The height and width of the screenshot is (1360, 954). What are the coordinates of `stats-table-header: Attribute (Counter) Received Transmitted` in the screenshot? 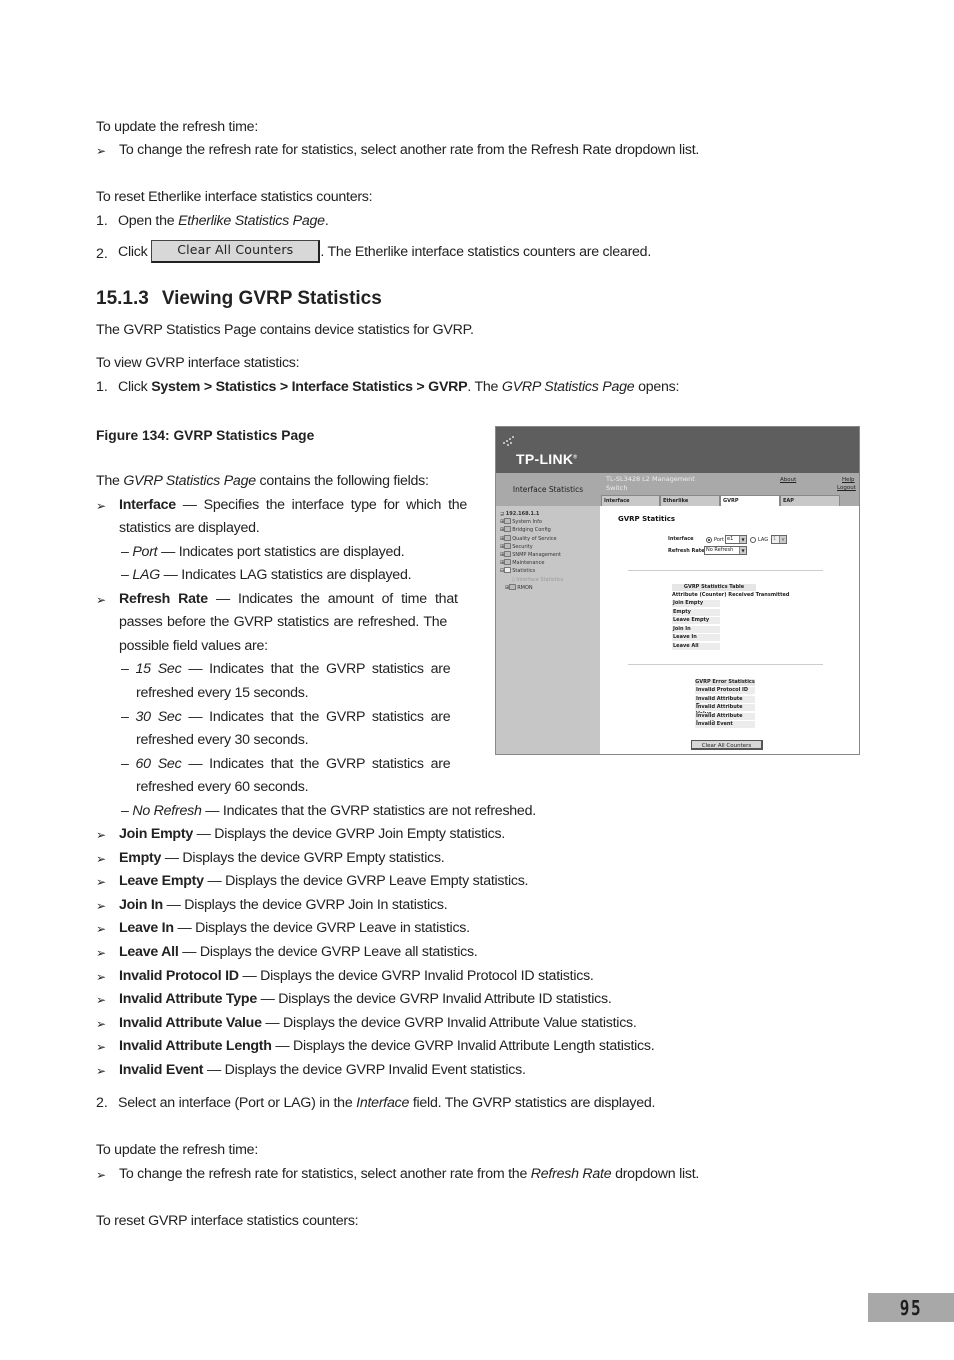 It's located at (731, 595).